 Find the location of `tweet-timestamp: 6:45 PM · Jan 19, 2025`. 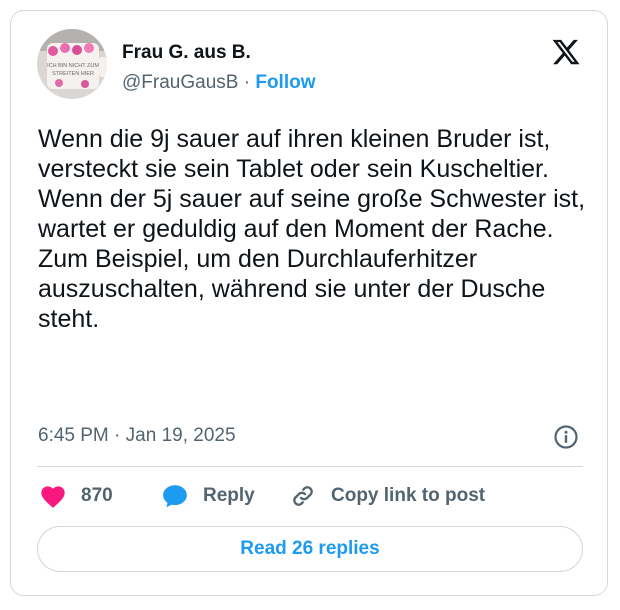

tweet-timestamp: 6:45 PM · Jan 19, 2025 is located at coordinates (137, 436).